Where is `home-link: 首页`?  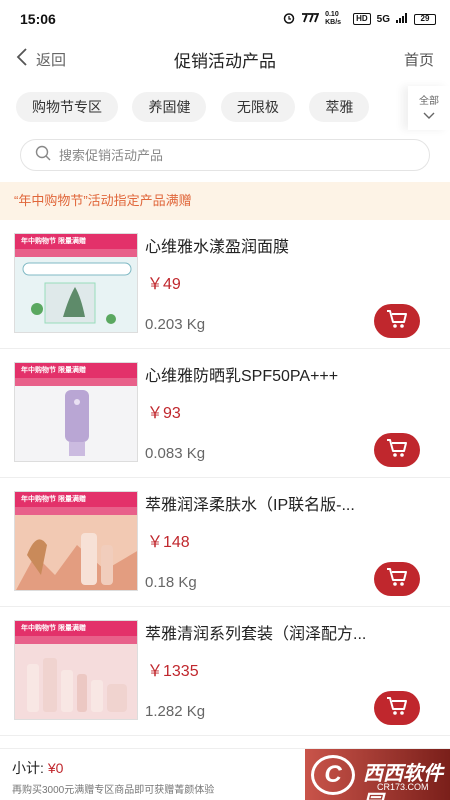
home-link: 首页 is located at coordinates (419, 59).